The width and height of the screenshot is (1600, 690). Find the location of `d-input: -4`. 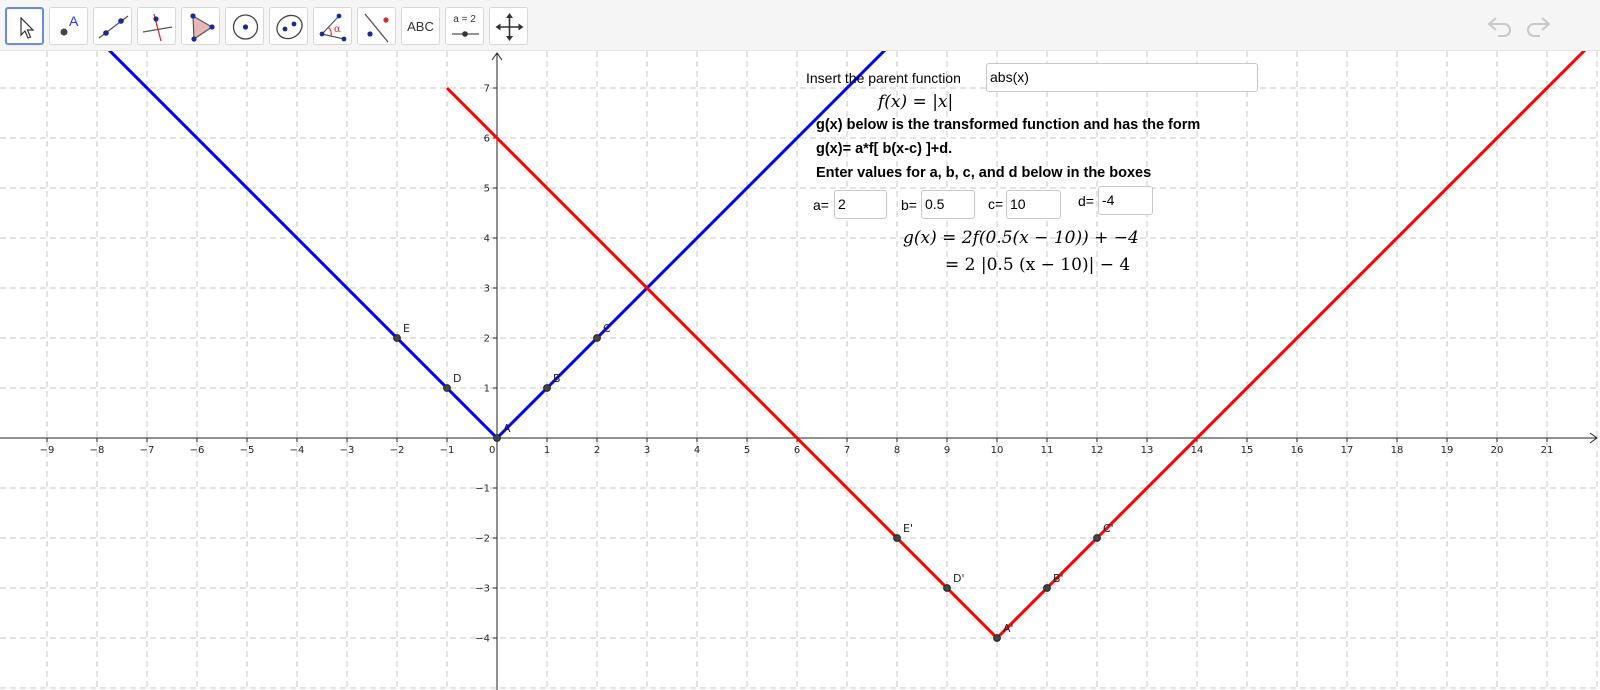

d-input: -4 is located at coordinates (1125, 200).